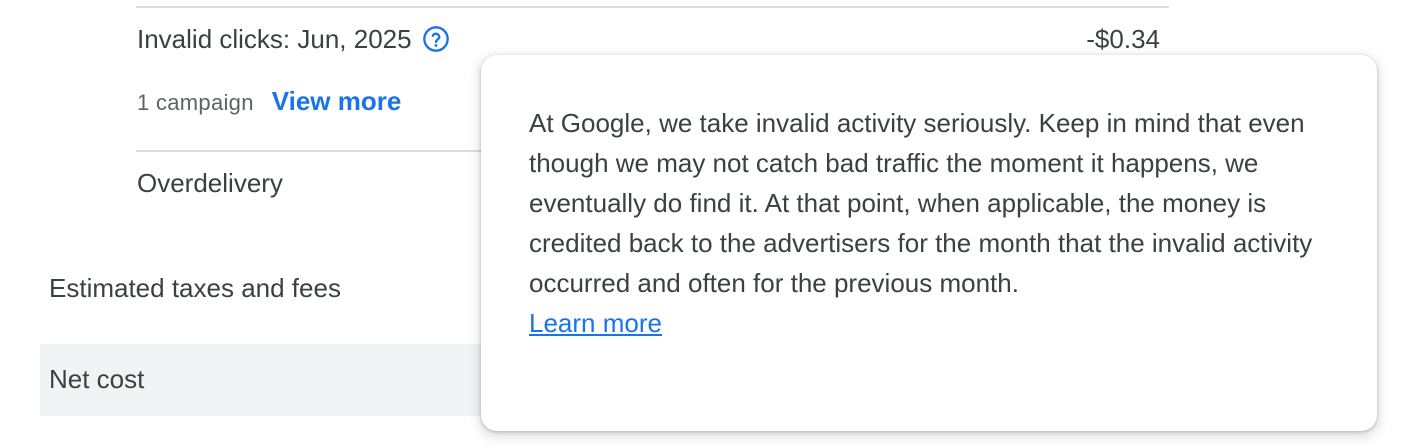 The height and width of the screenshot is (448, 1406). What do you see at coordinates (652, 7) in the screenshot?
I see `divider` at bounding box center [652, 7].